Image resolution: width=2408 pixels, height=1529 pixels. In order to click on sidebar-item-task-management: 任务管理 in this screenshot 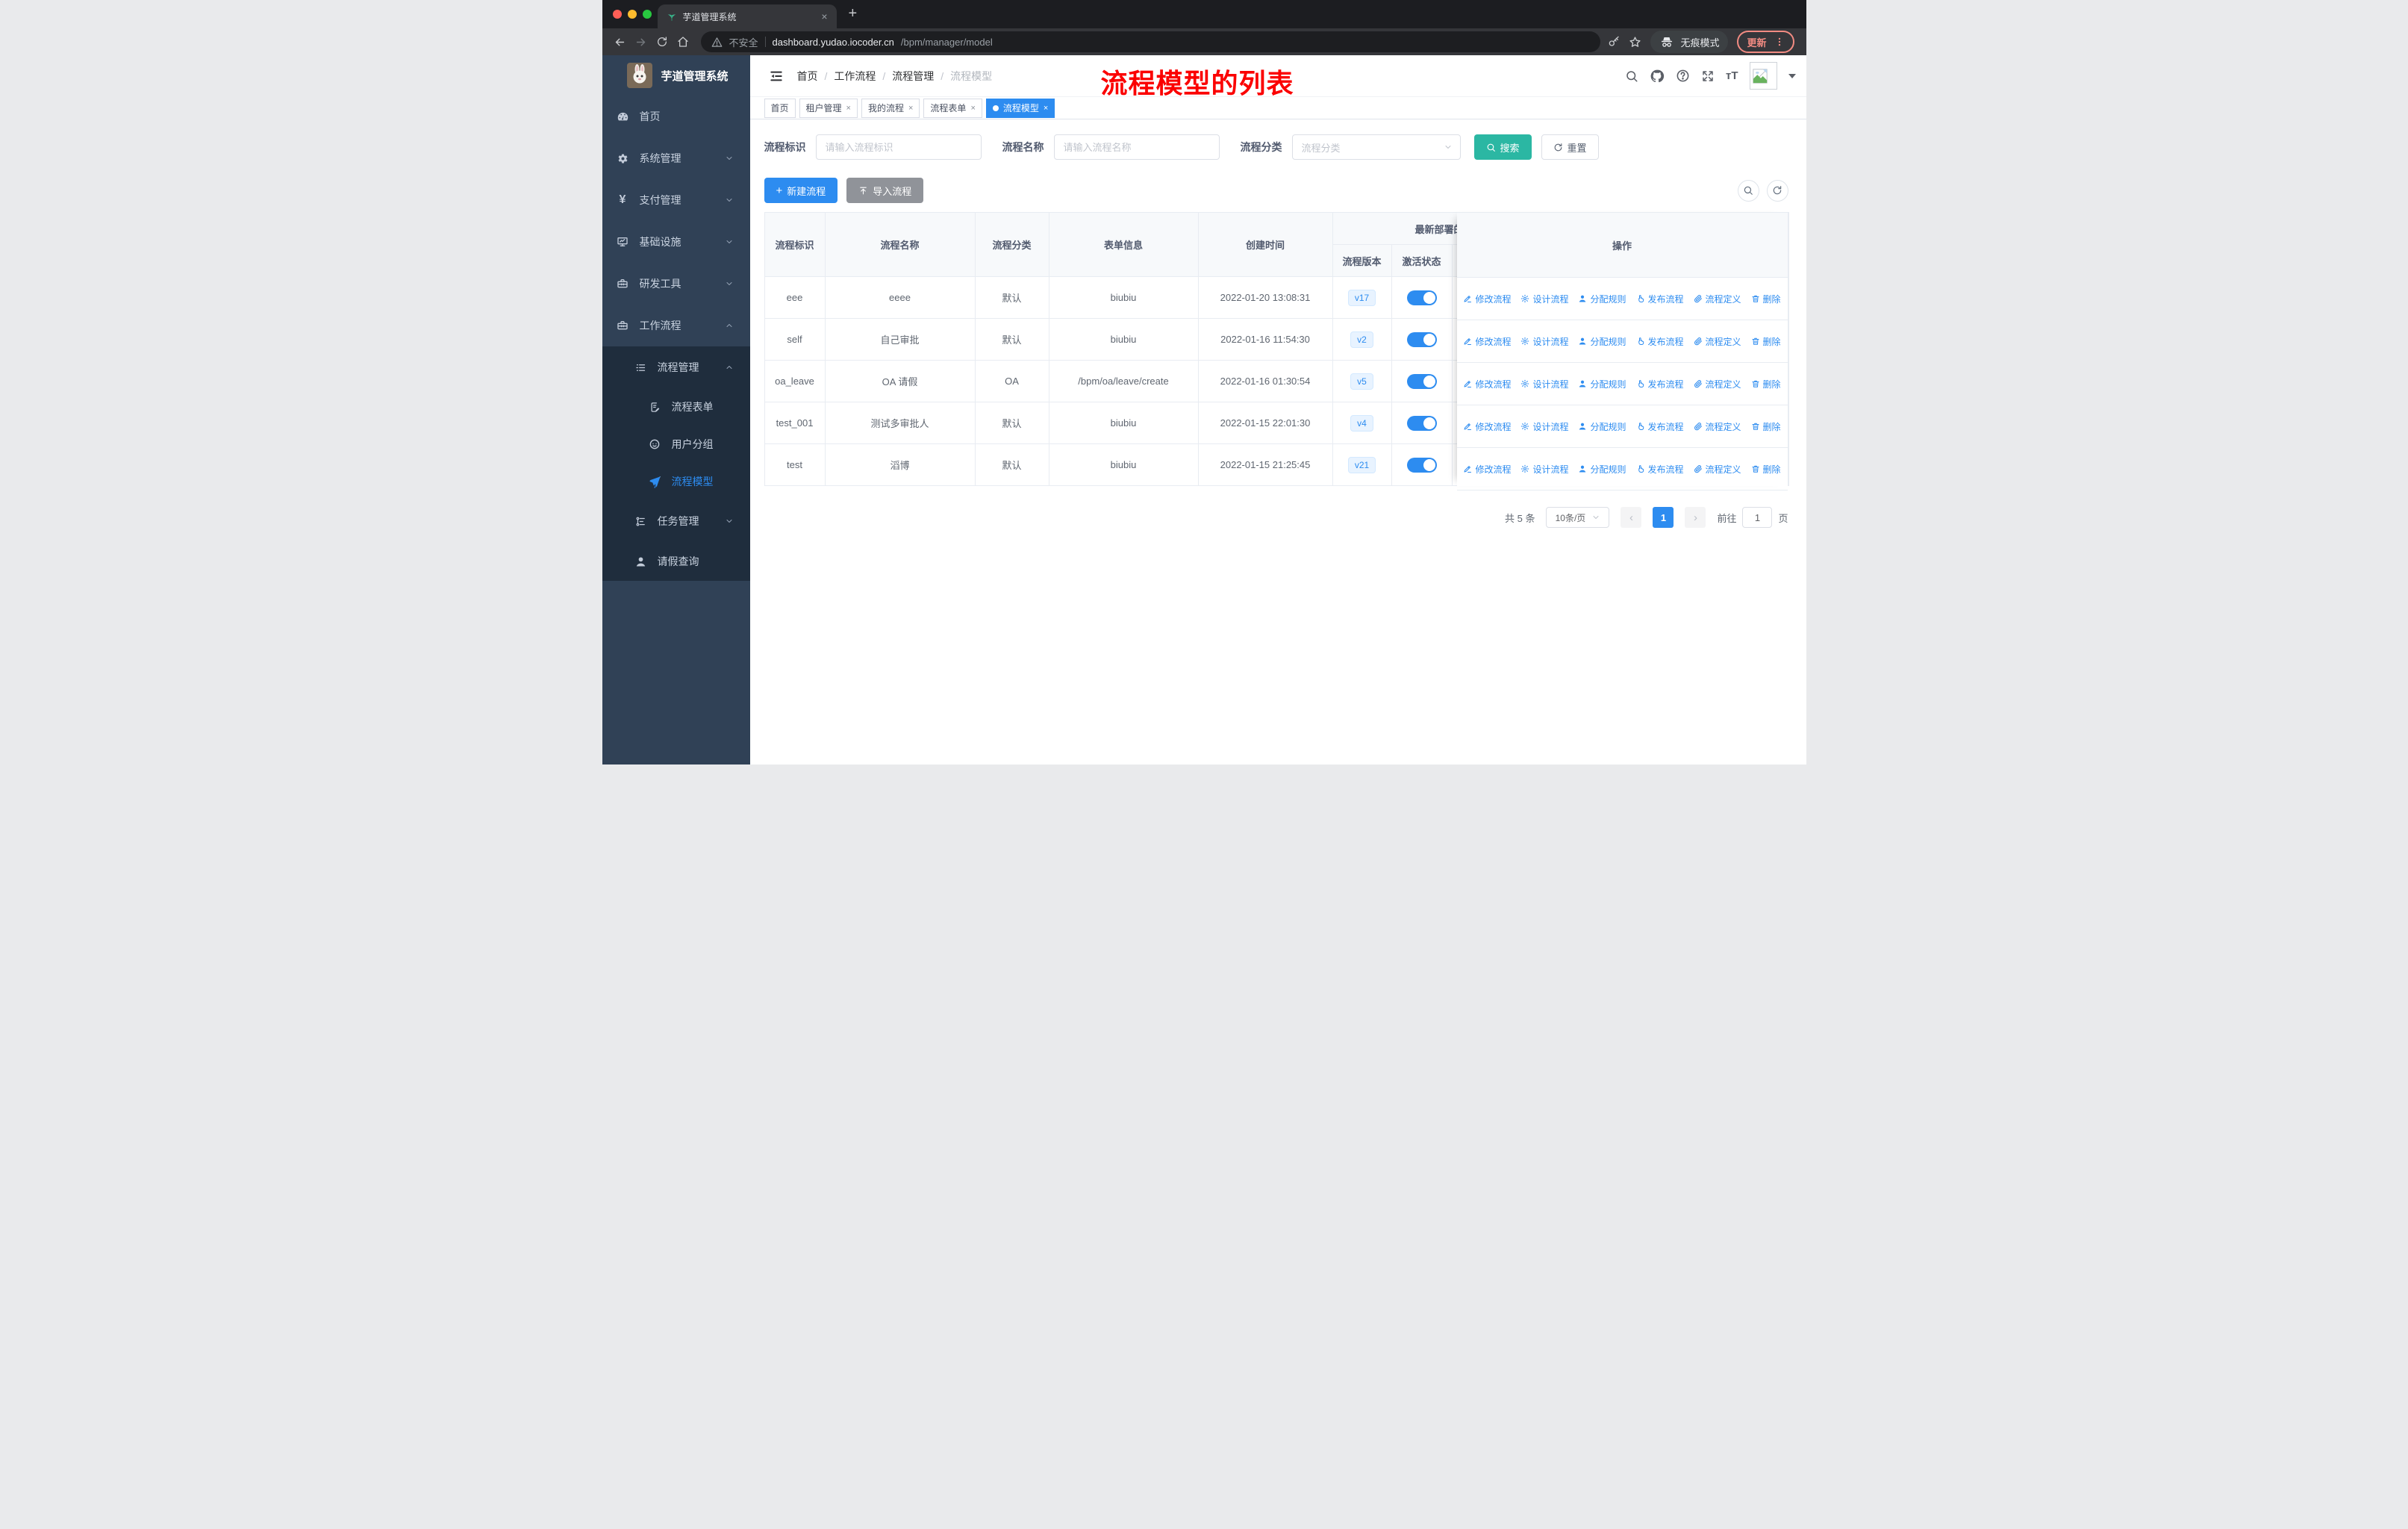, I will do `click(676, 521)`.